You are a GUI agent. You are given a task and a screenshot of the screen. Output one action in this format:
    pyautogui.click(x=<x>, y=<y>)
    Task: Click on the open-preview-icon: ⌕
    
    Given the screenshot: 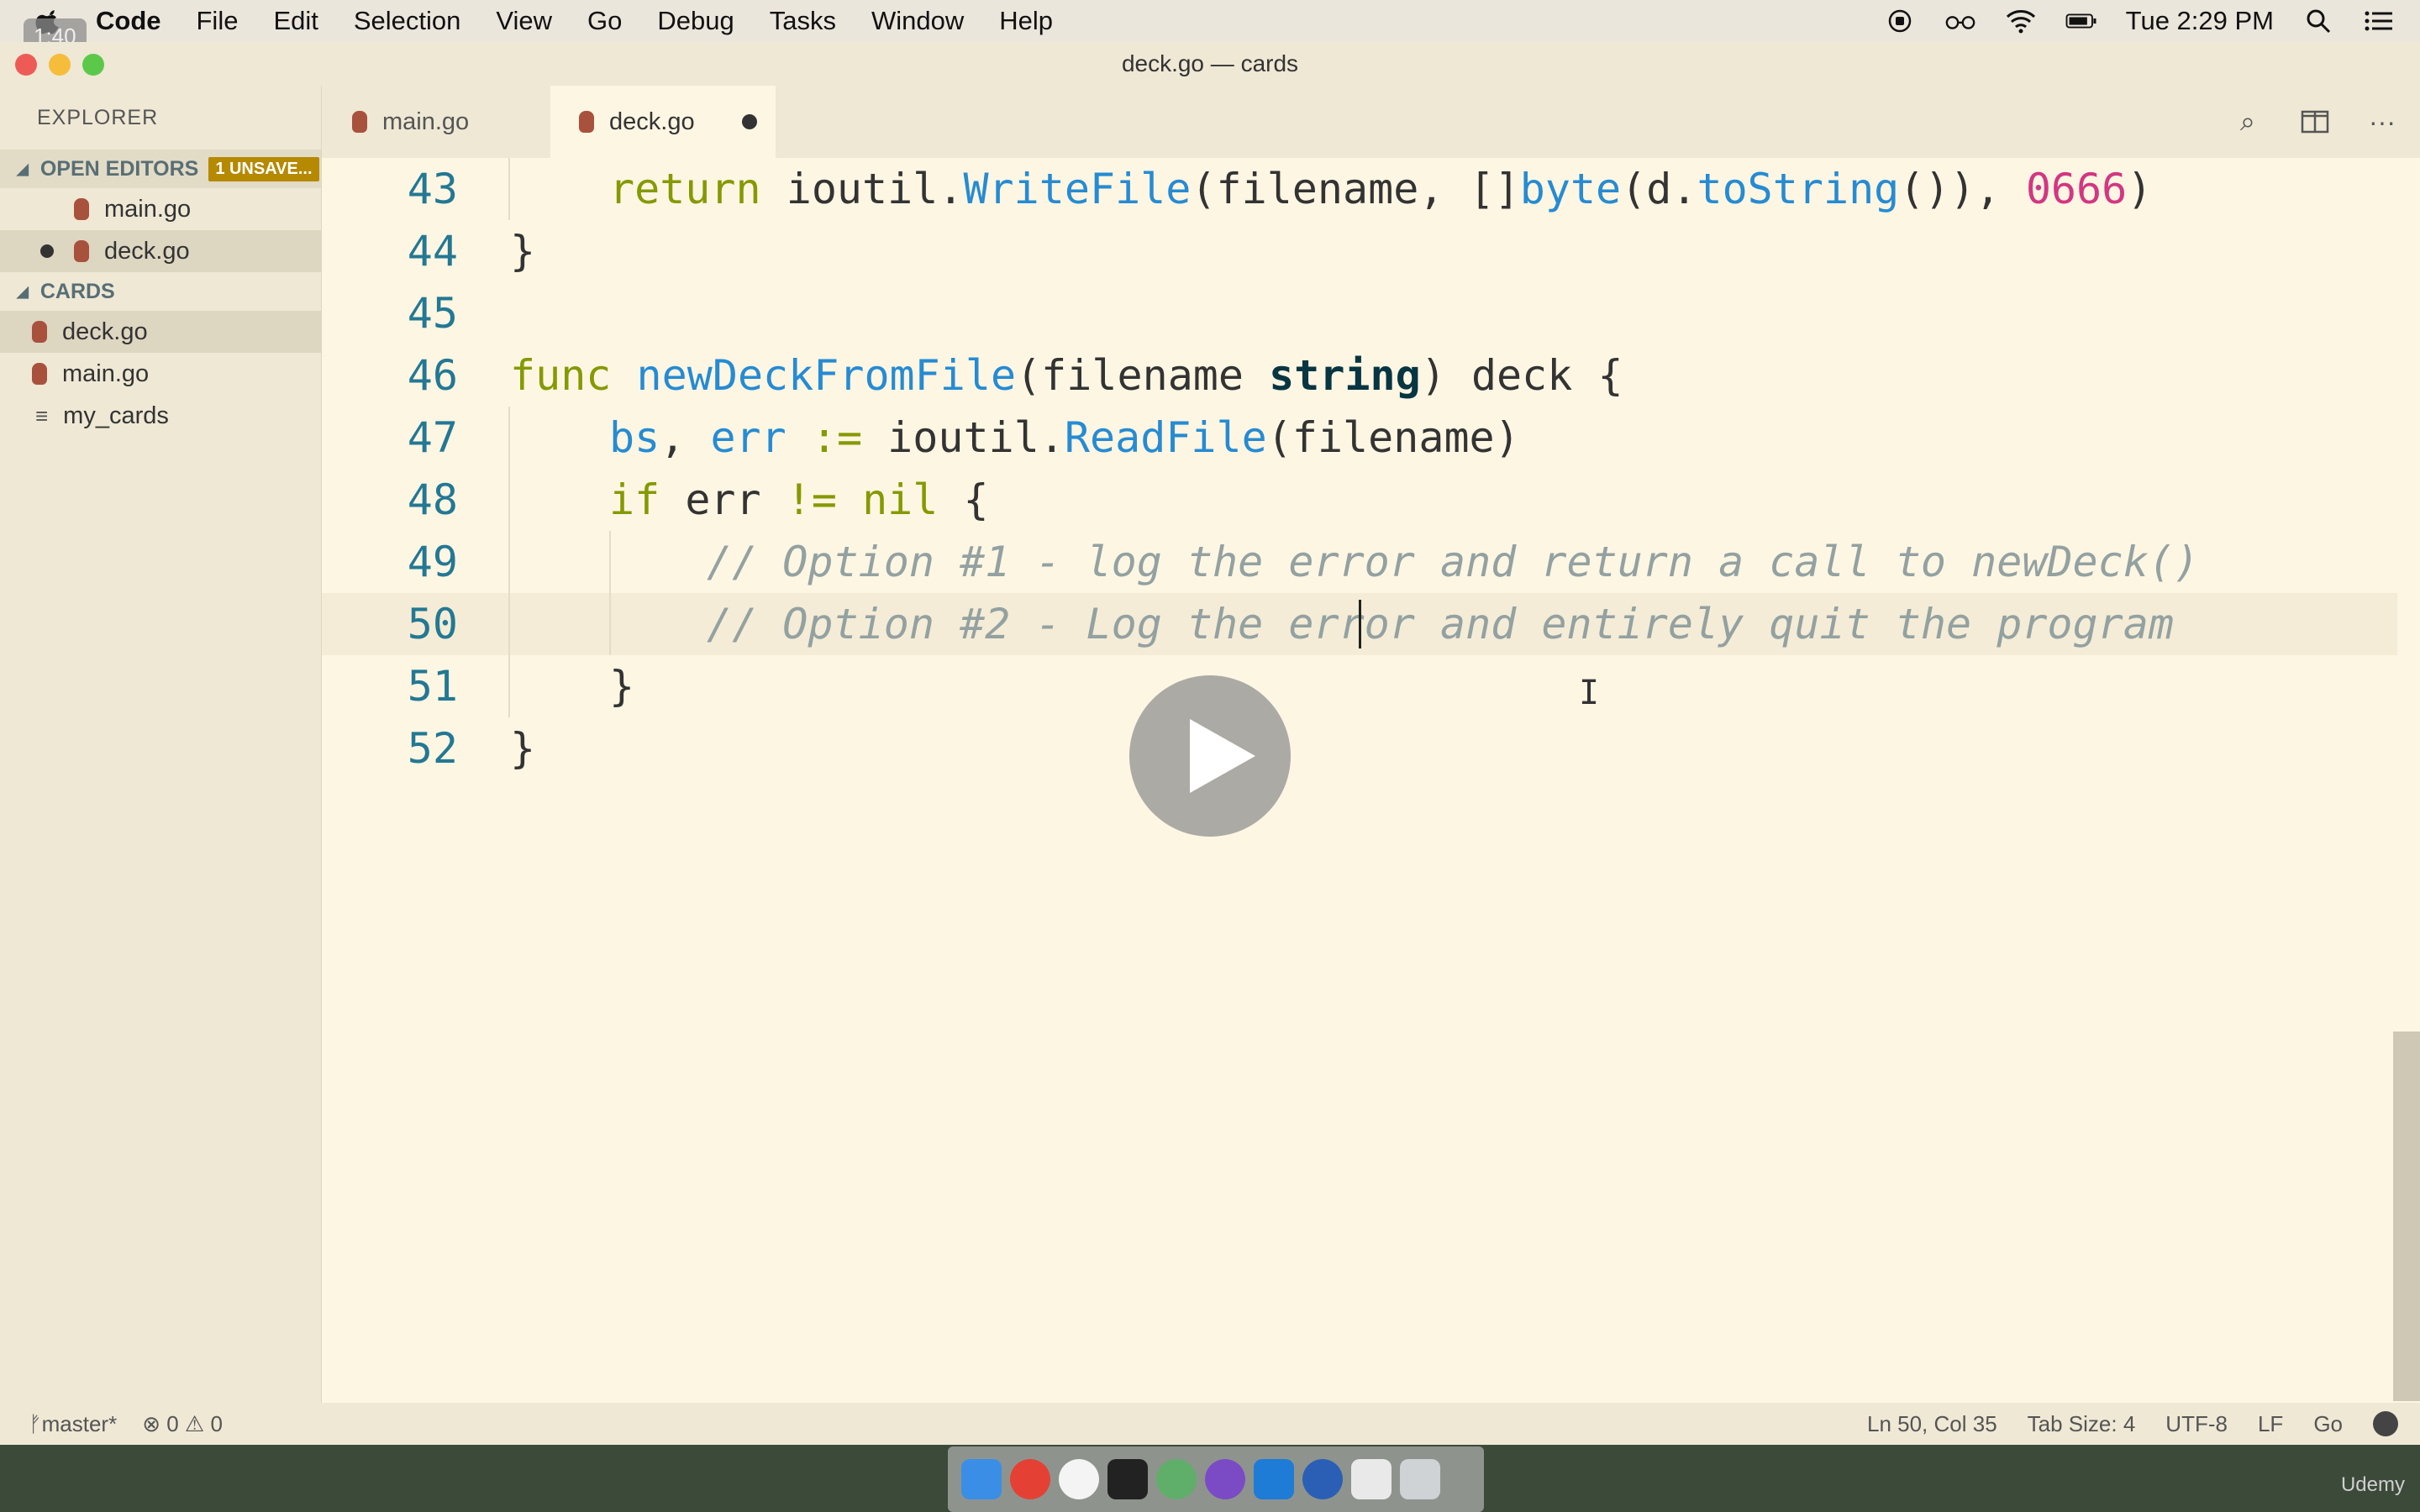 What is the action you would take?
    pyautogui.click(x=2247, y=121)
    